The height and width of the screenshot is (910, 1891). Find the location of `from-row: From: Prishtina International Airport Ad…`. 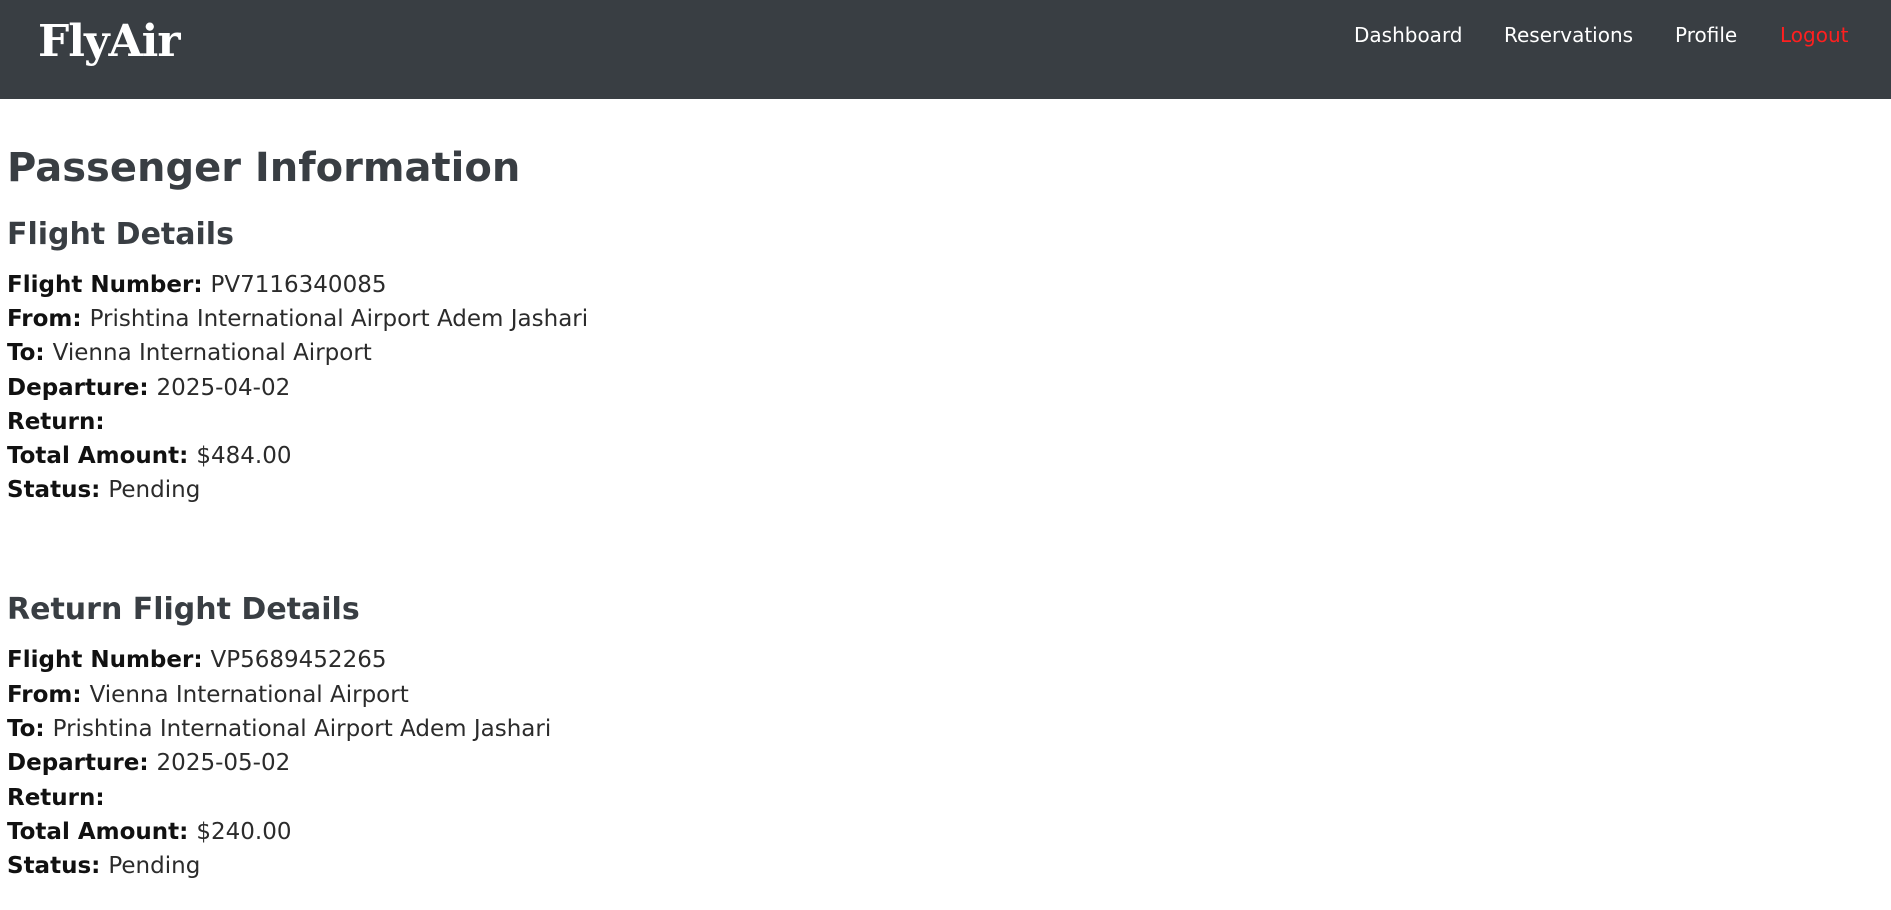

from-row: From: Prishtina International Airport Ad… is located at coordinates (297, 319).